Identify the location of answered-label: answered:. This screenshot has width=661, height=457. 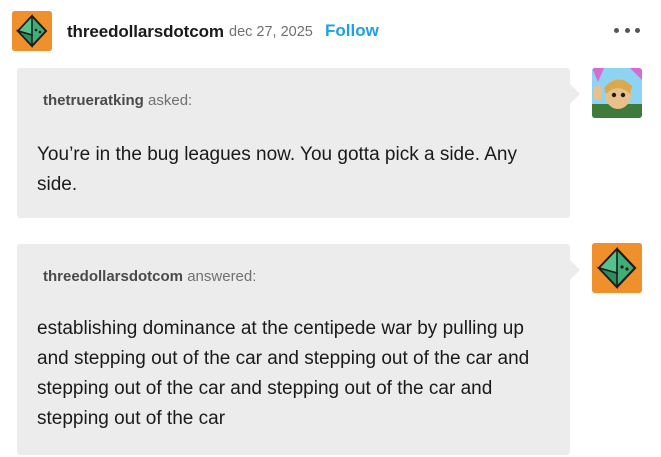
(222, 276).